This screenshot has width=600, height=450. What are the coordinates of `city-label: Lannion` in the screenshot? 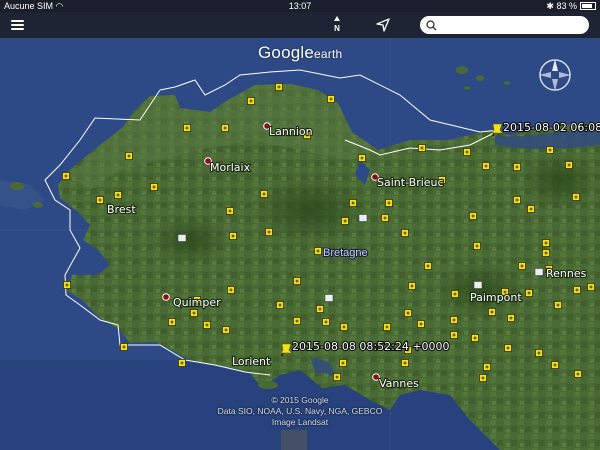 It's located at (291, 131).